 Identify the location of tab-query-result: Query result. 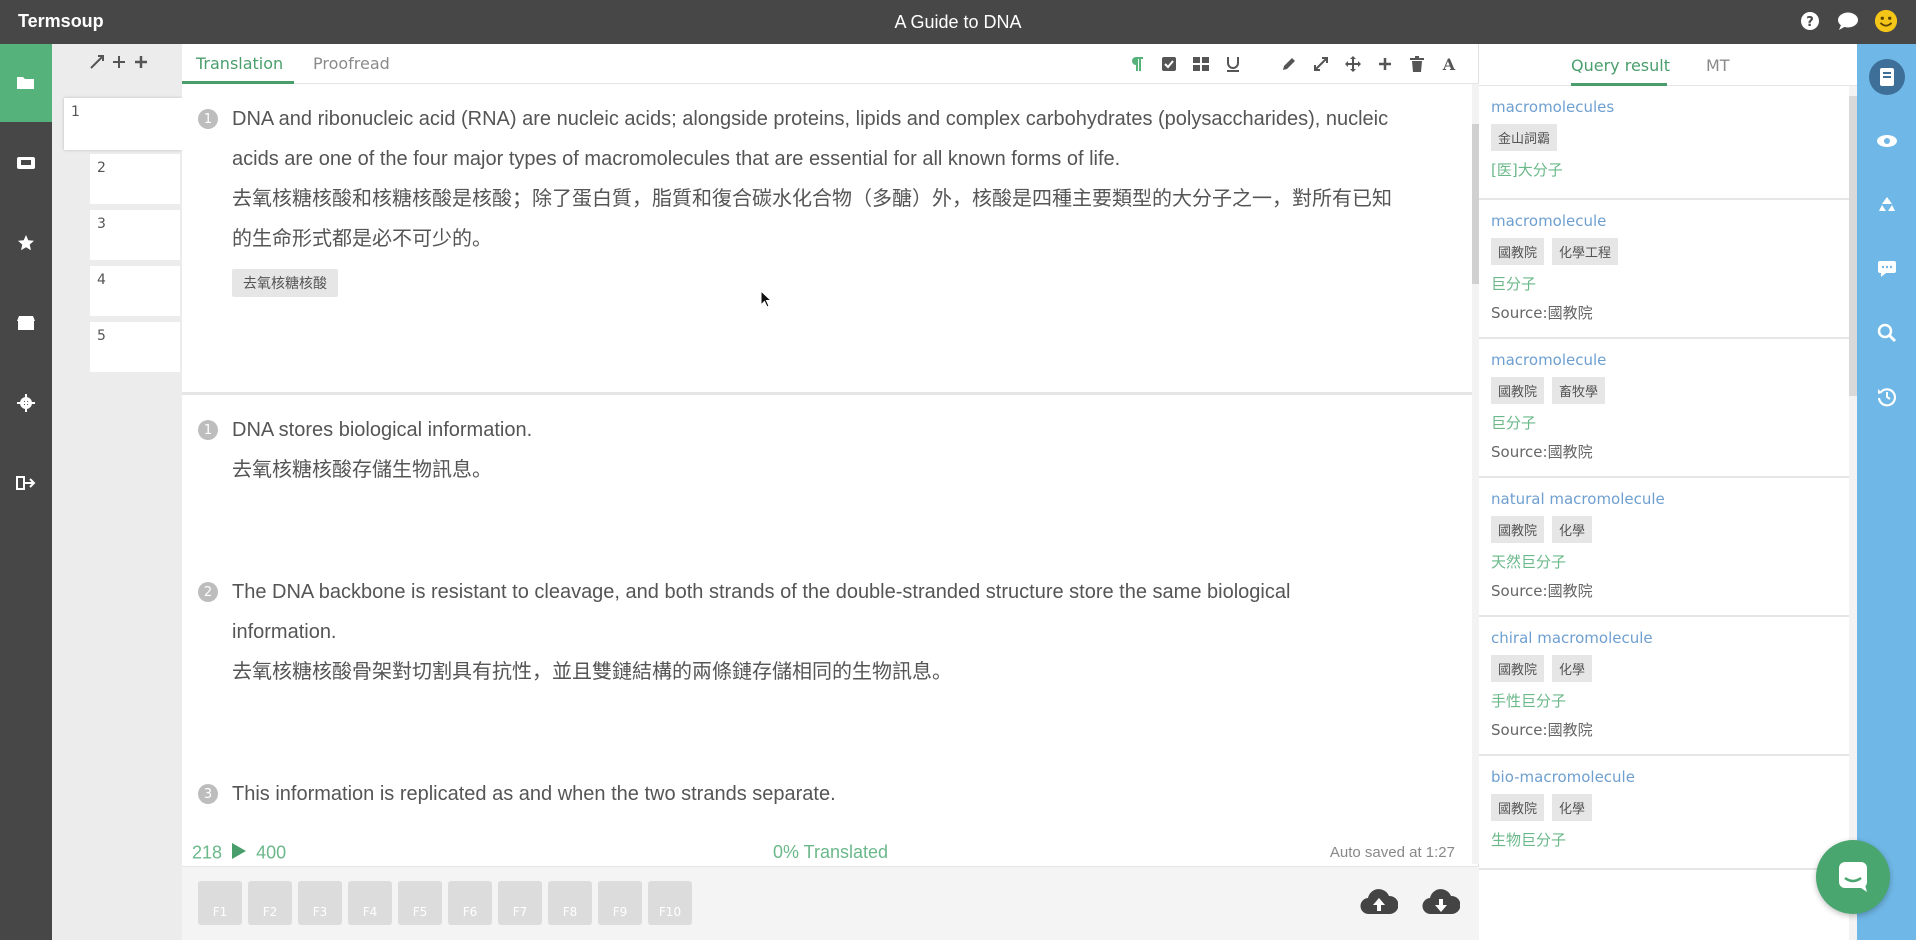
(1620, 65).